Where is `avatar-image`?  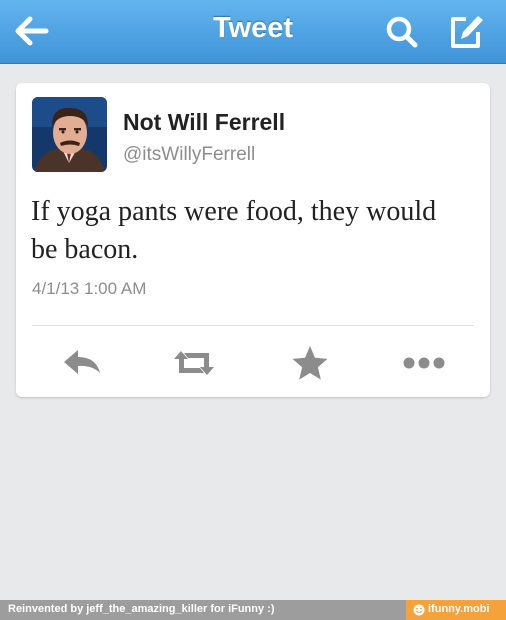 avatar-image is located at coordinates (69, 134).